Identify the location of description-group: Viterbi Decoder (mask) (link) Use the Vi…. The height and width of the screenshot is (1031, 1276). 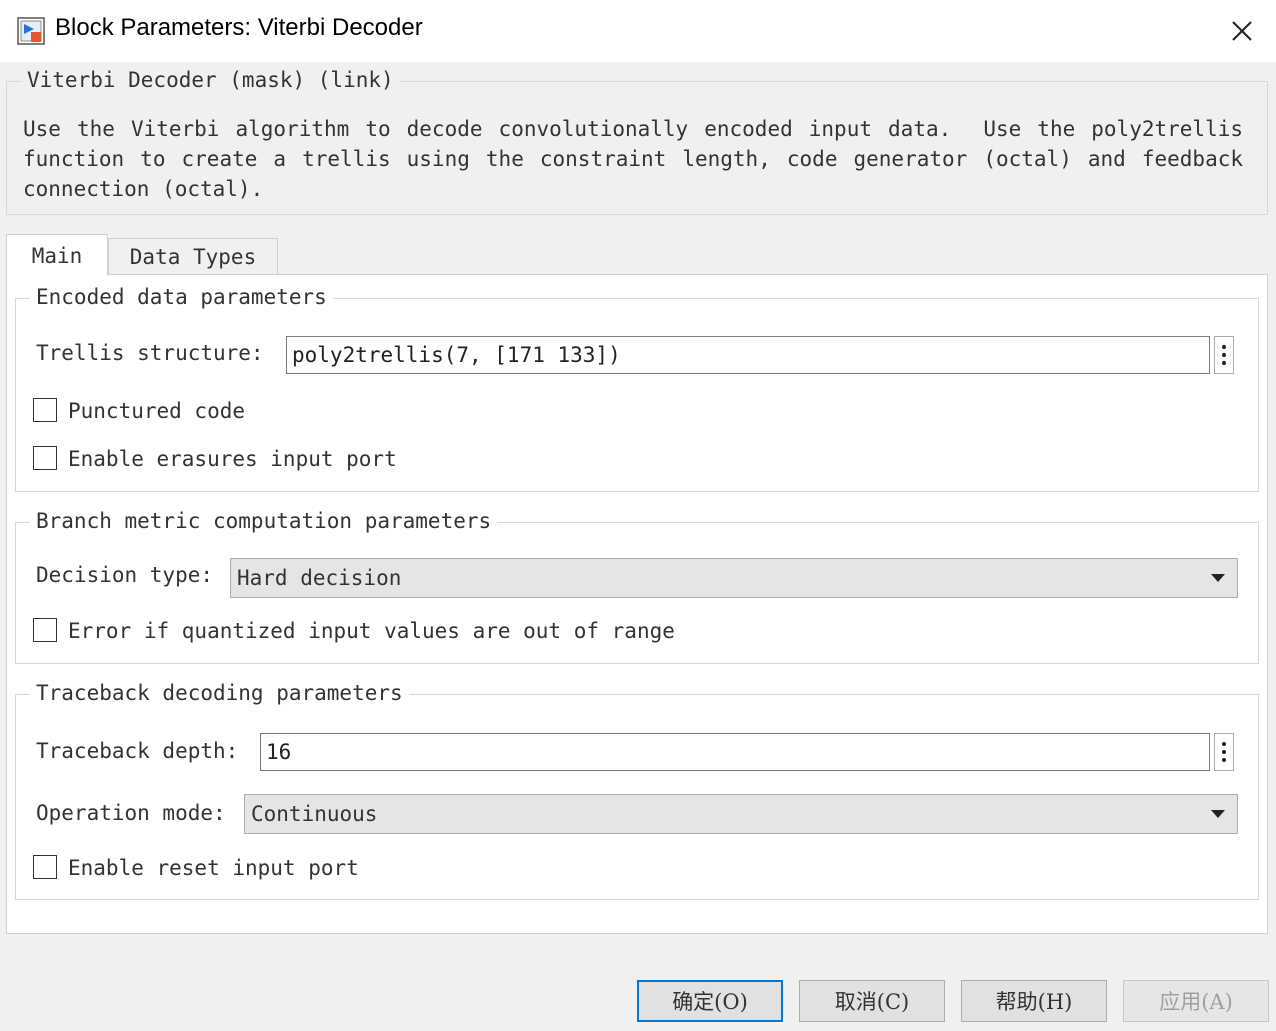
(637, 141).